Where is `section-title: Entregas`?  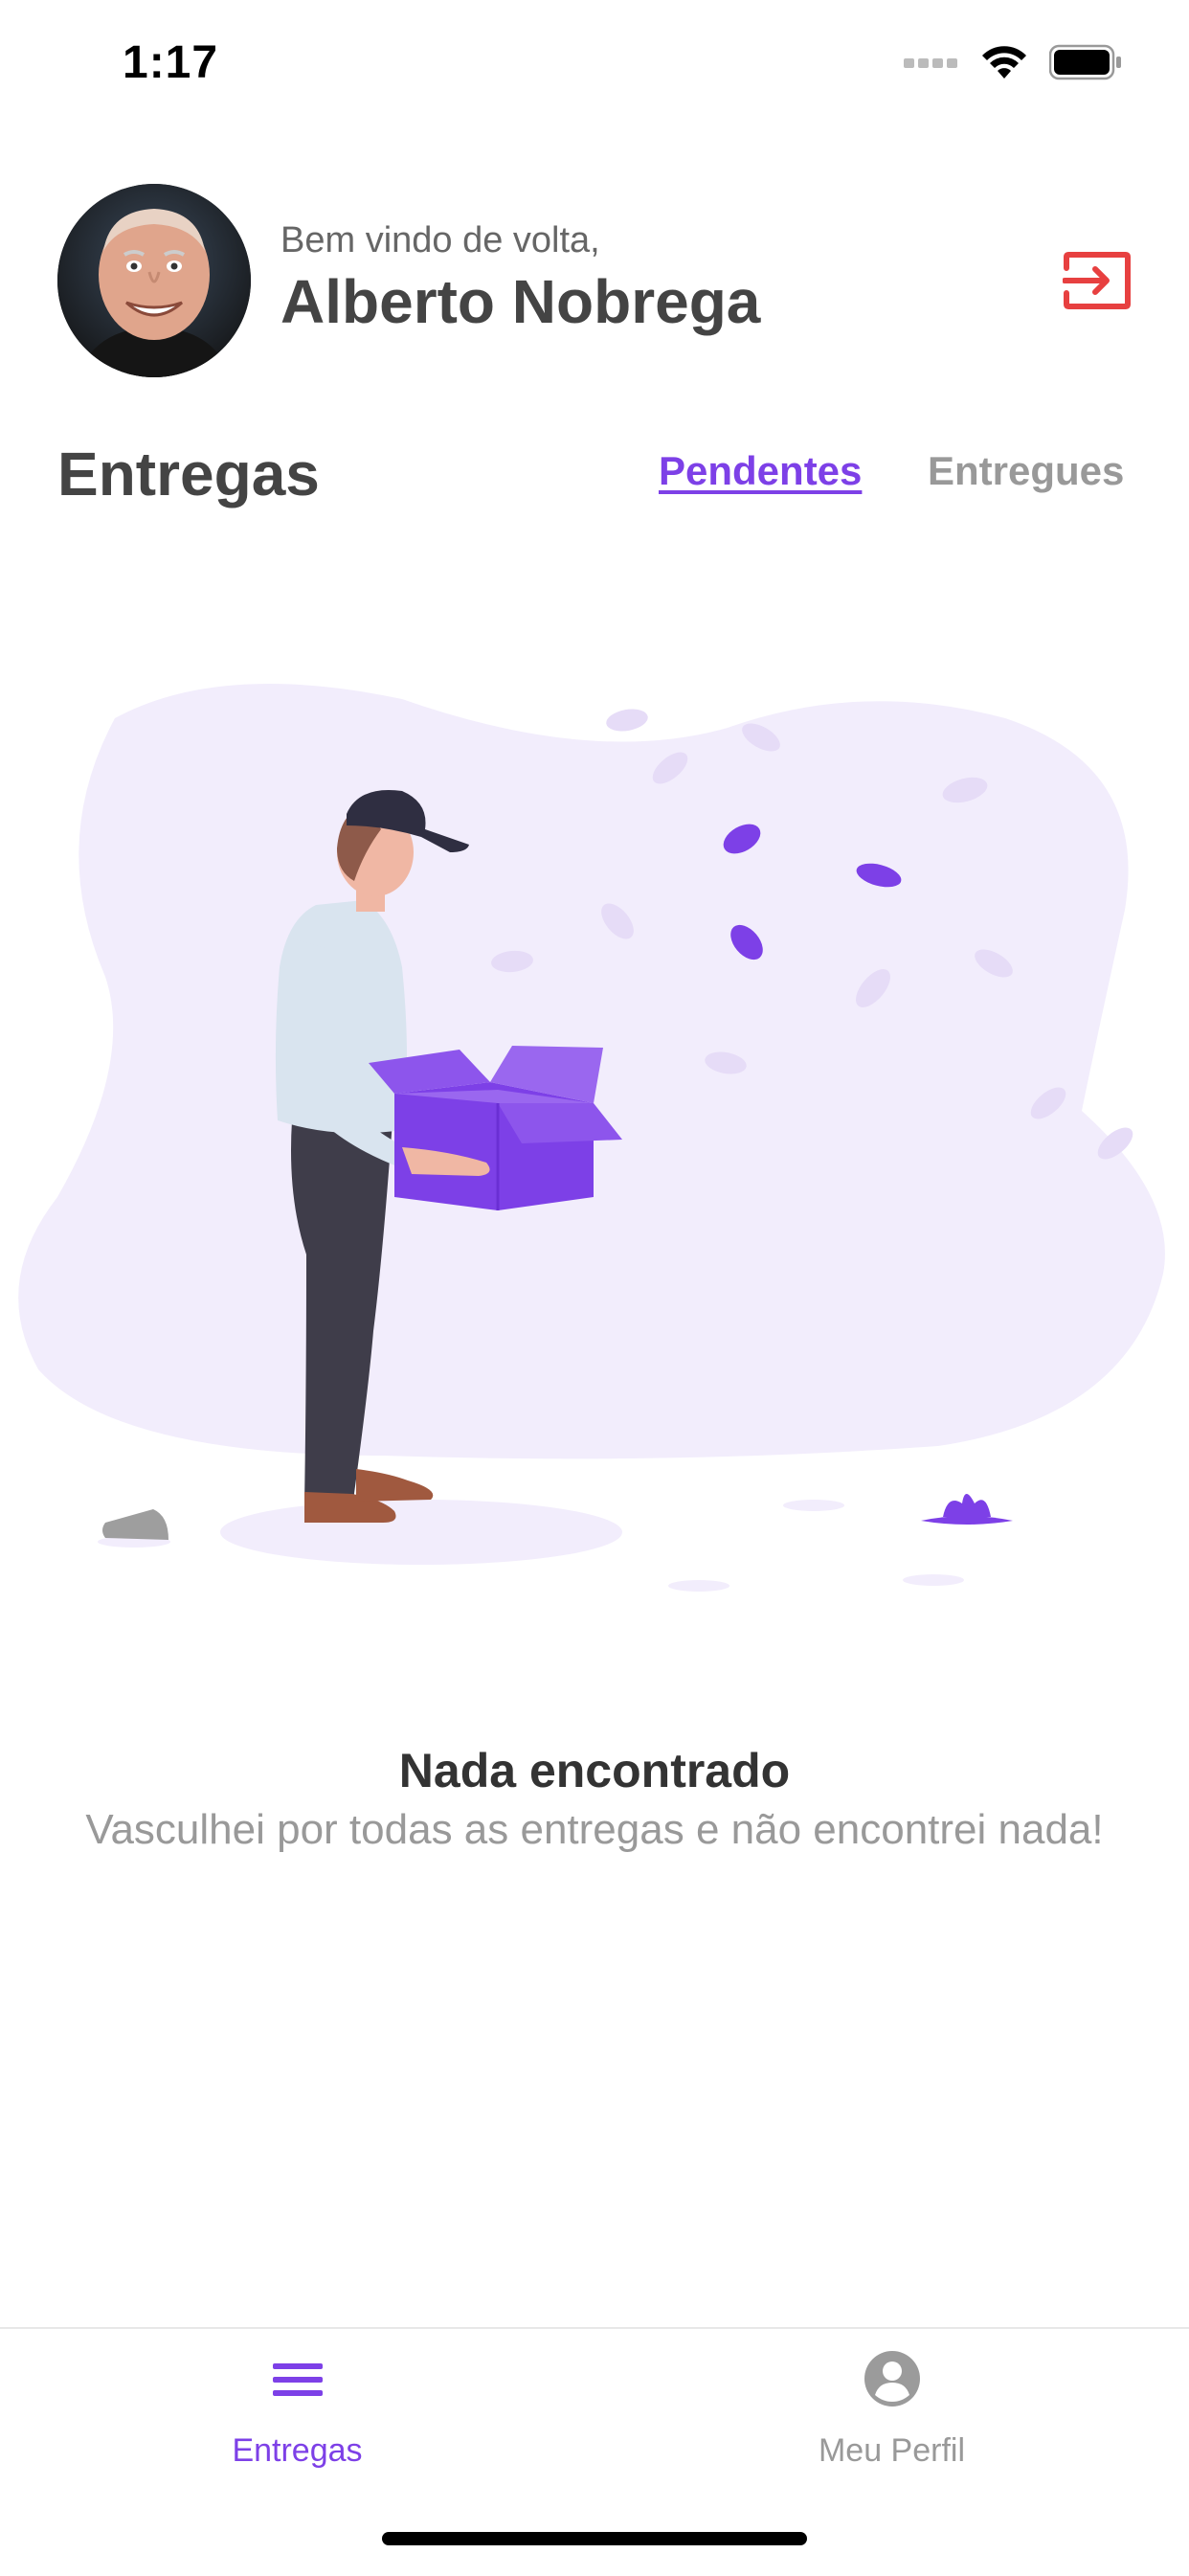
section-title: Entregas is located at coordinates (188, 474).